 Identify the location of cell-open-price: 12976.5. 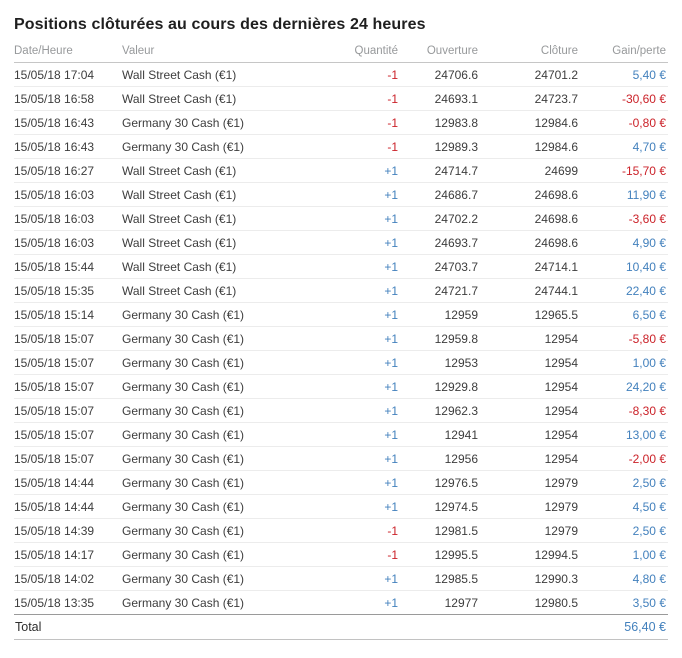
(438, 482).